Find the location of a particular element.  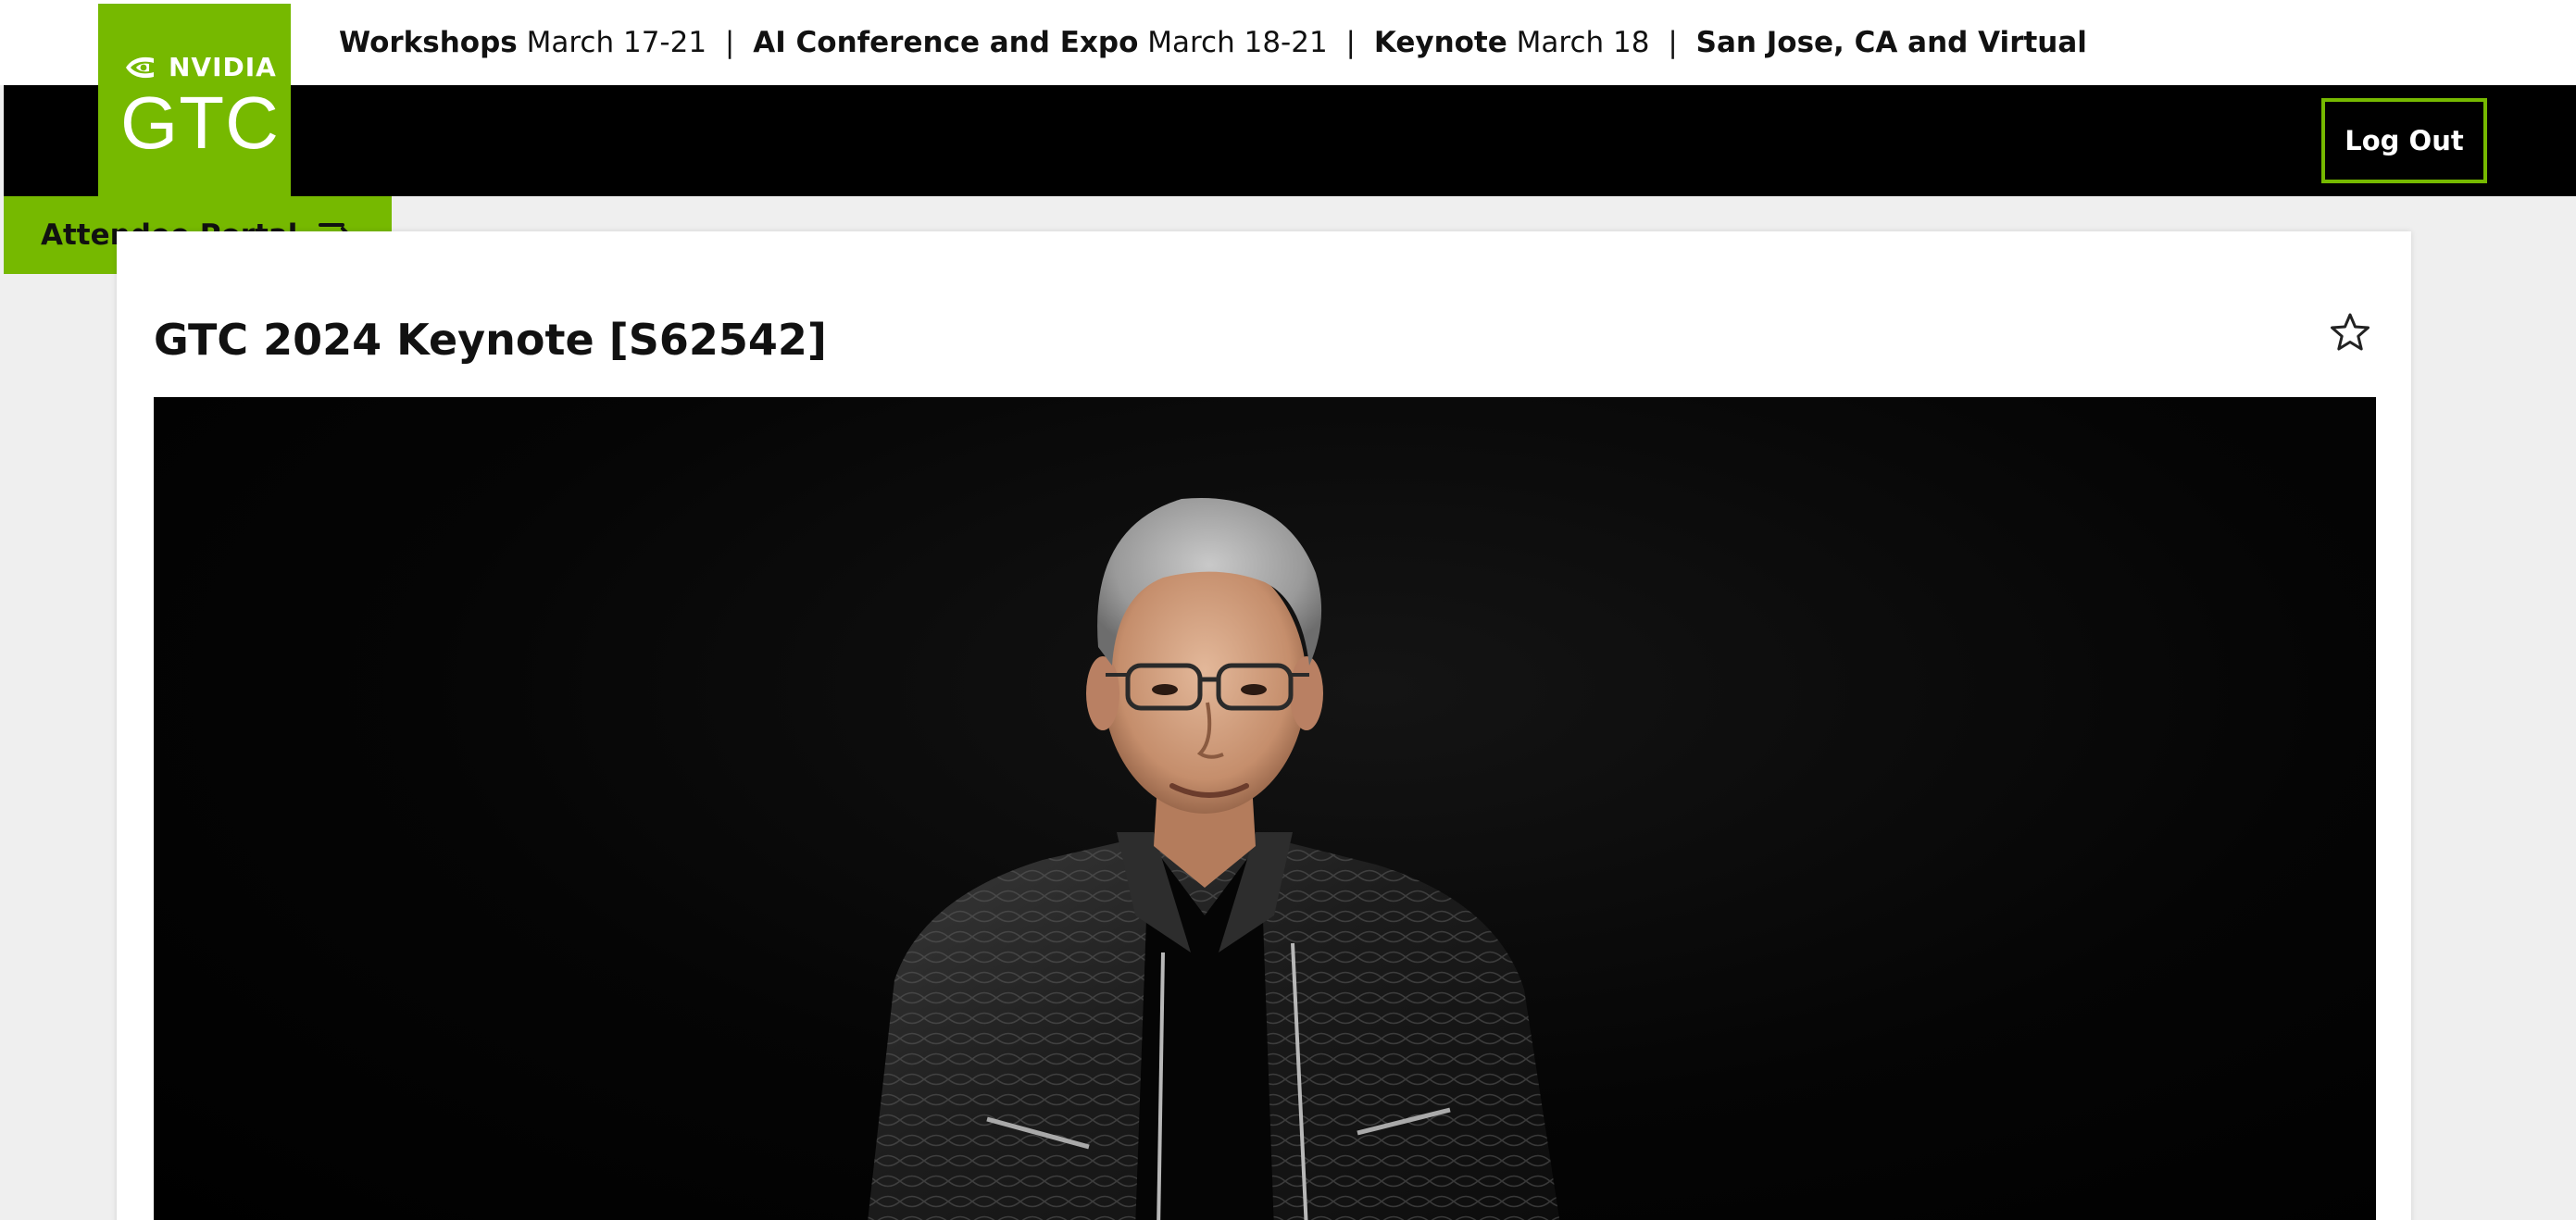

nvidia-brand-text: NVIDIA is located at coordinates (223, 67).